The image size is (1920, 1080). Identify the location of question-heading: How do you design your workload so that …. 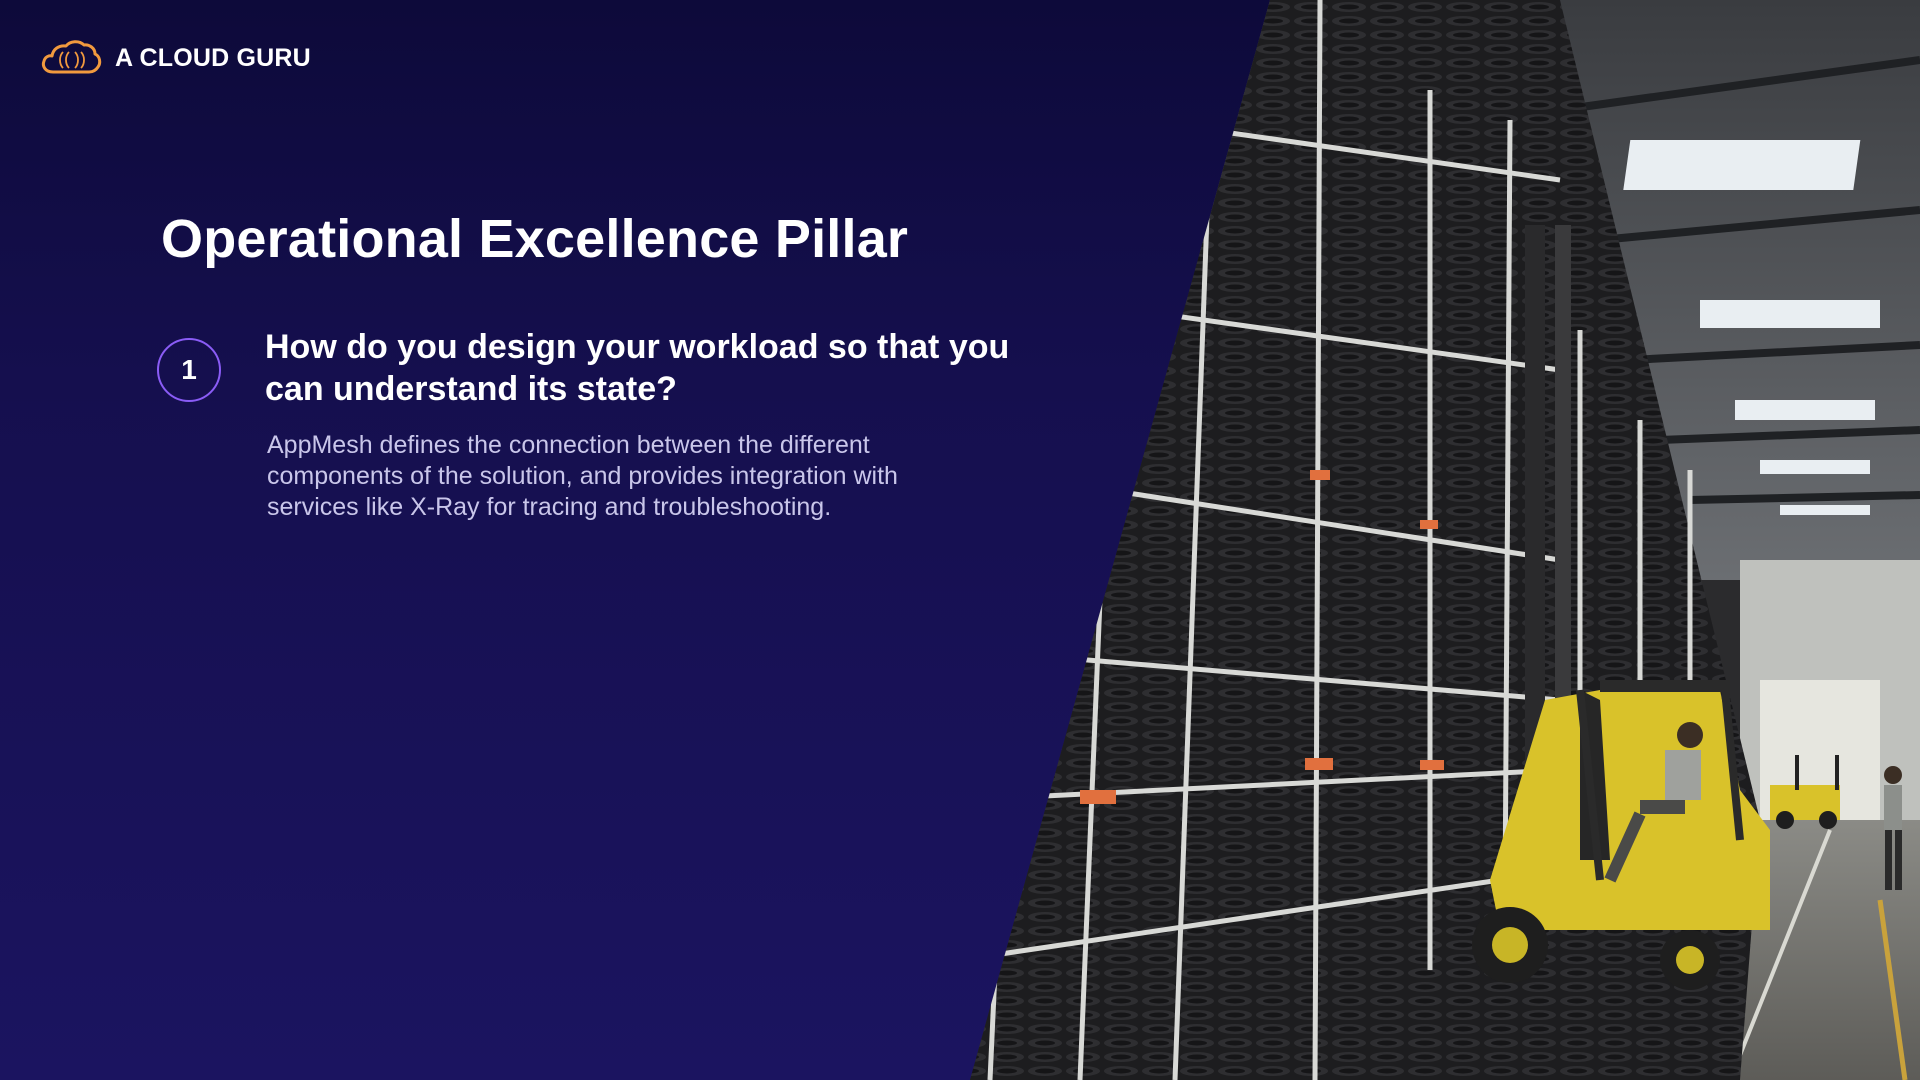
(637, 368).